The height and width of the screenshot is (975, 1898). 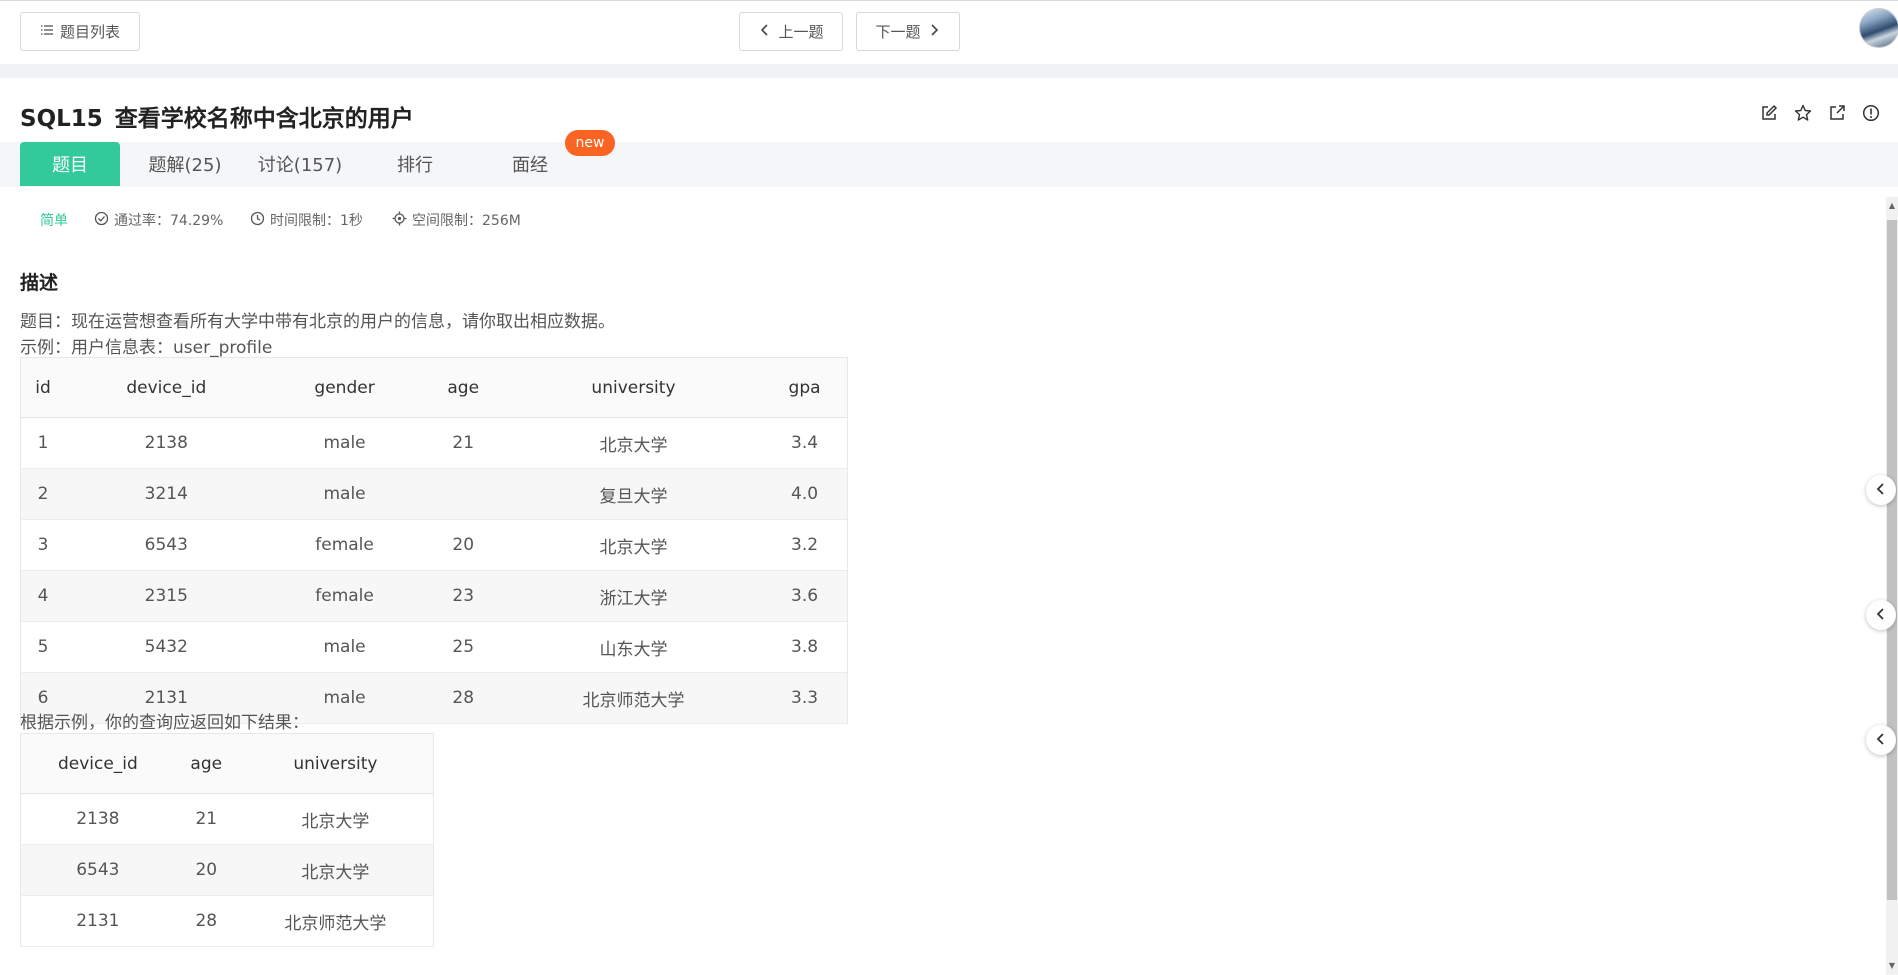 What do you see at coordinates (300, 164) in the screenshot?
I see `tab-discussion: 讨论(157)` at bounding box center [300, 164].